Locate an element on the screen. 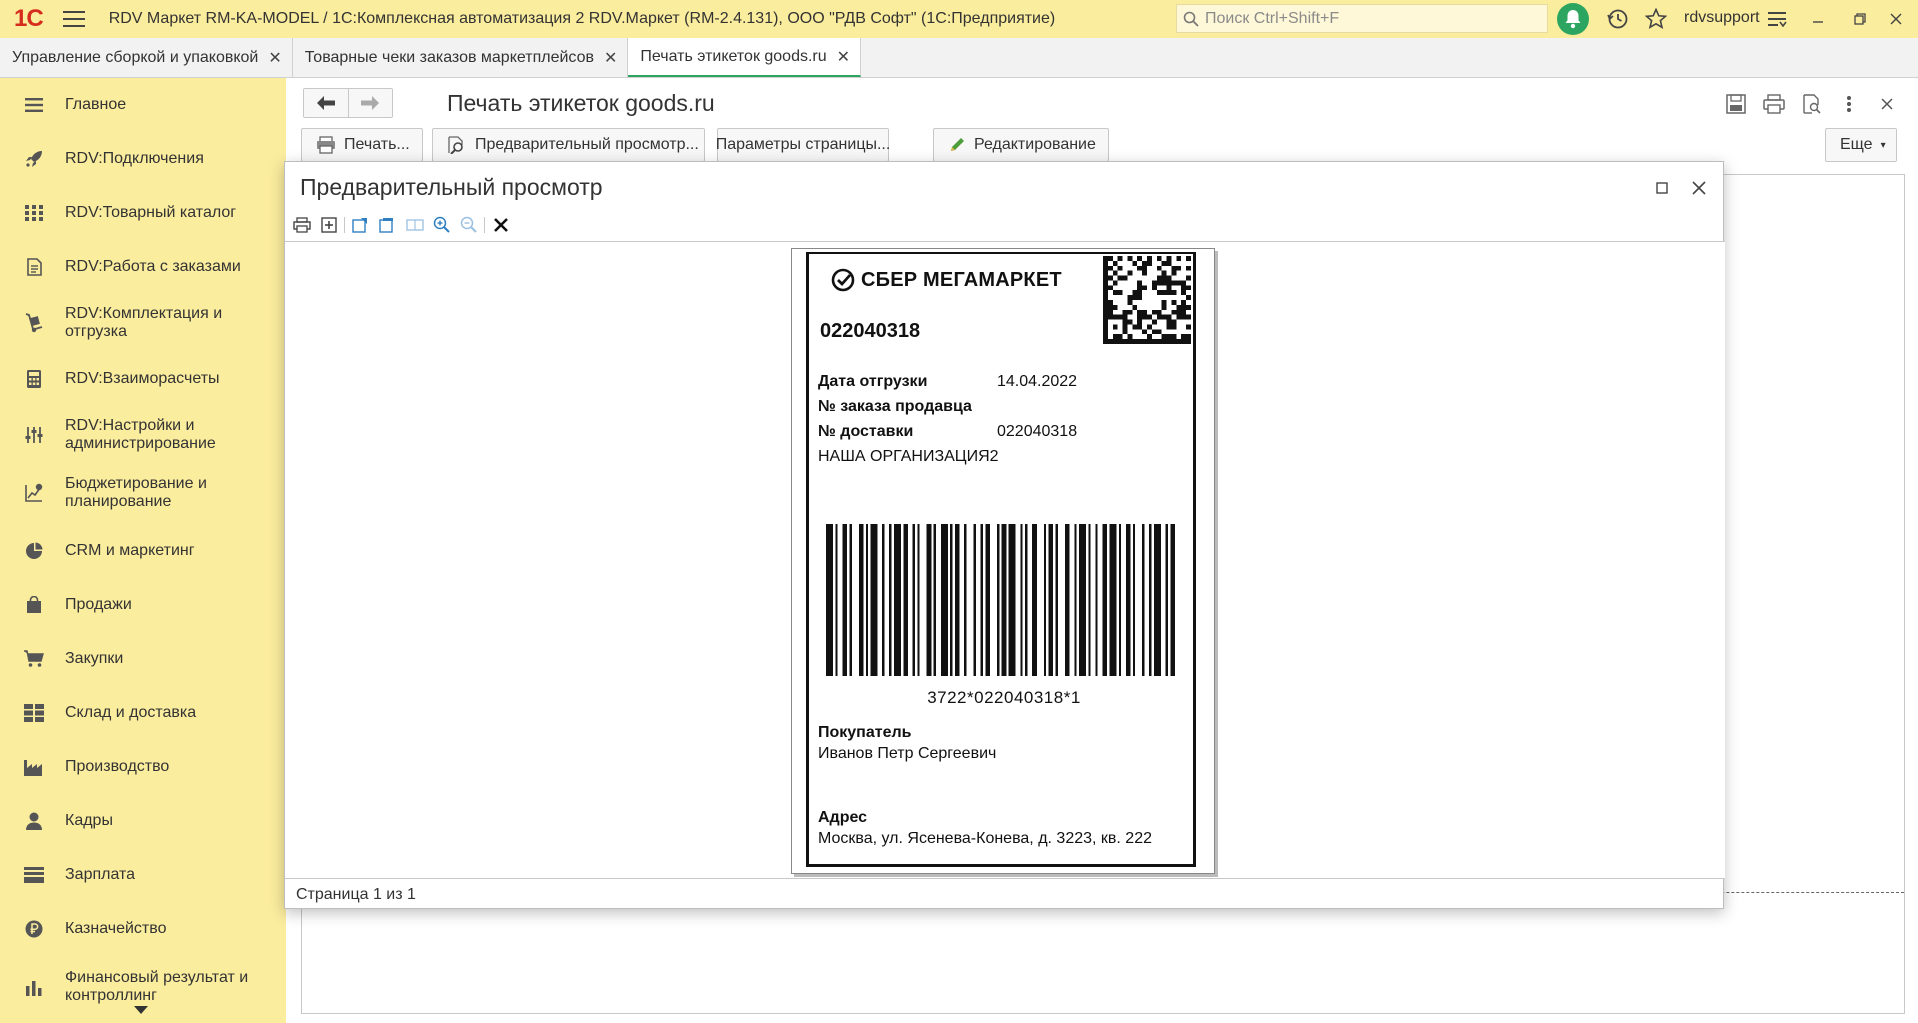 This screenshot has width=1918, height=1023. sidebar-item-budgeting: Бюджетирование и планирование is located at coordinates (143, 493).